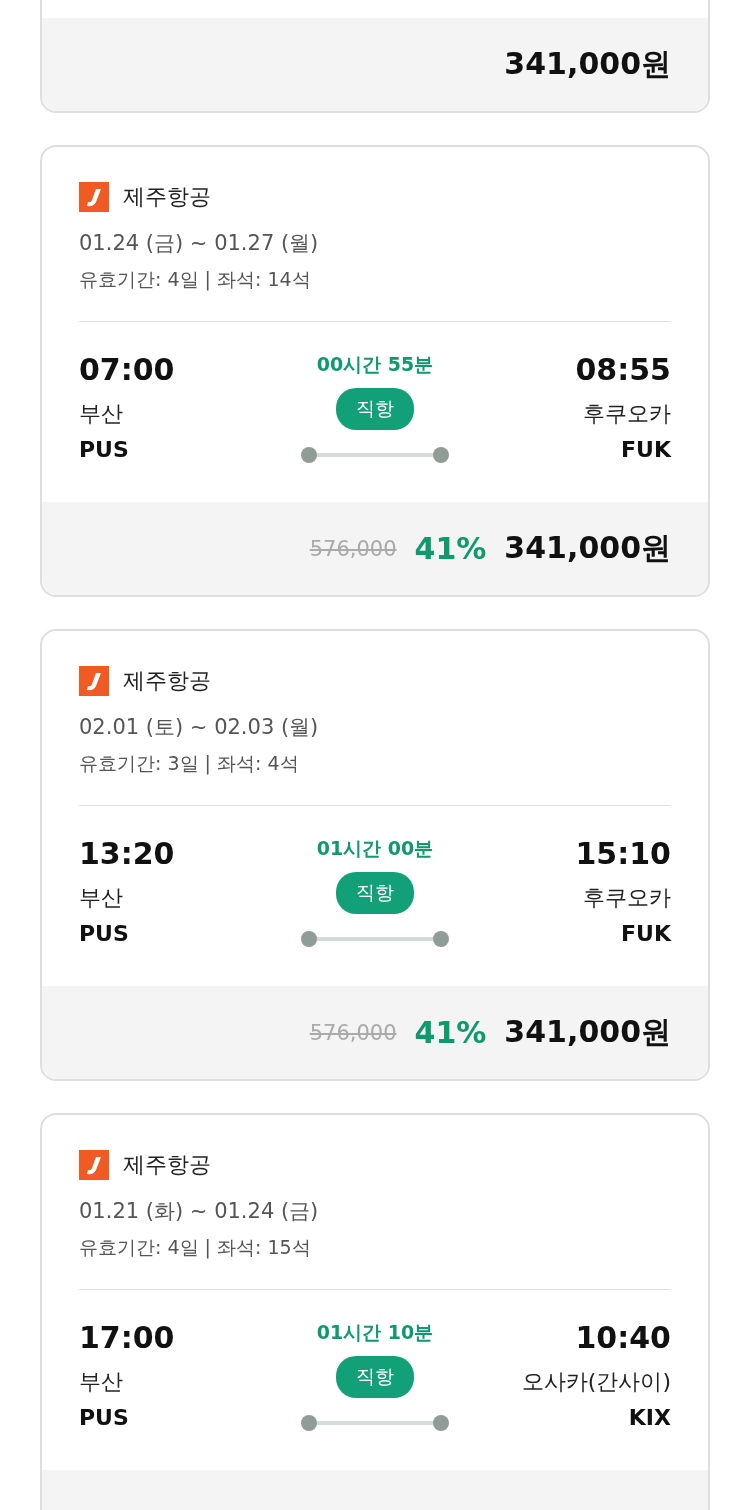 The width and height of the screenshot is (750, 1510). I want to click on arrival-time: 15:10, so click(623, 853).